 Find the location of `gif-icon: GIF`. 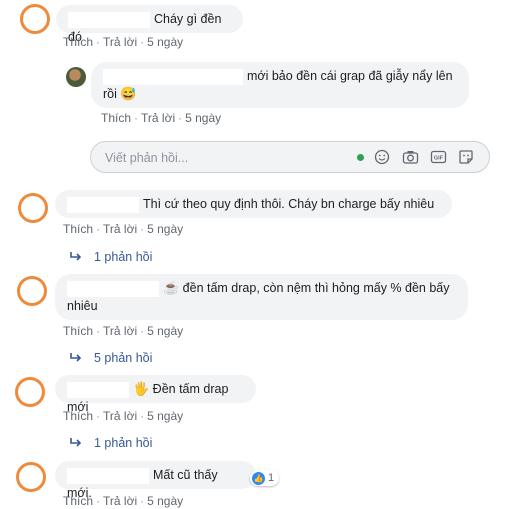

gif-icon: GIF is located at coordinates (438, 158).